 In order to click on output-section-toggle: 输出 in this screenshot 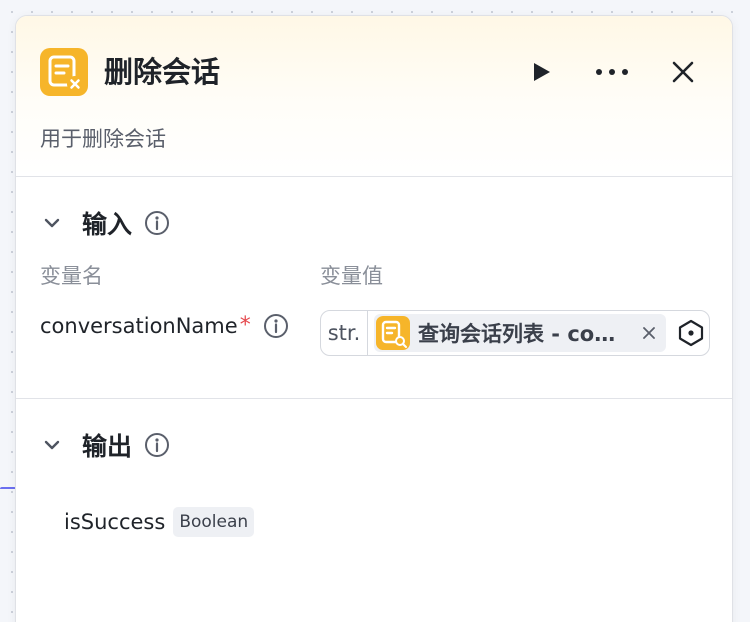, I will do `click(105, 445)`.